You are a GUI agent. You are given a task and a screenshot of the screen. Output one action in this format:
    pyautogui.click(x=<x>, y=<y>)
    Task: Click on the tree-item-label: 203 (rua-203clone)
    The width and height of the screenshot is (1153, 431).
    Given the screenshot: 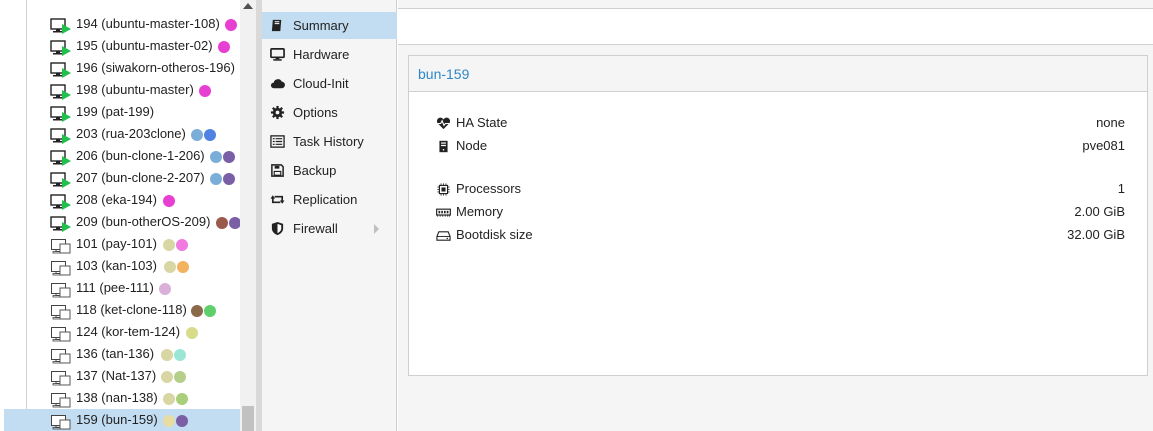 What is the action you would take?
    pyautogui.click(x=131, y=133)
    